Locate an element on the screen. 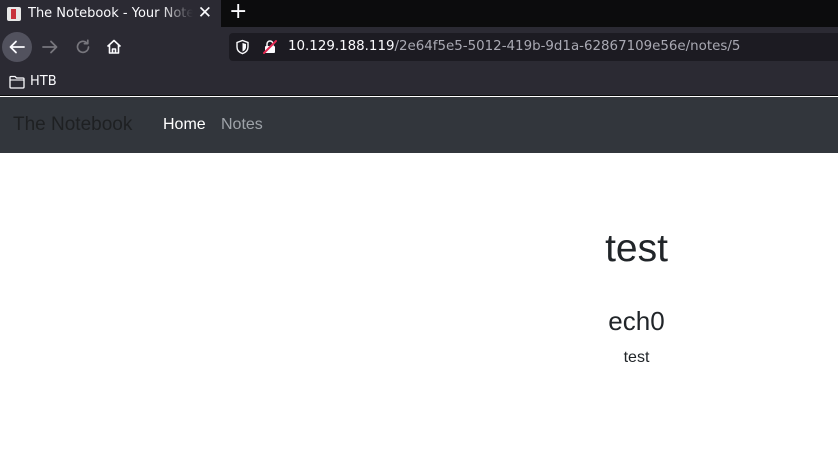 This screenshot has width=838, height=455. site-brand: The Notebook is located at coordinates (72, 125).